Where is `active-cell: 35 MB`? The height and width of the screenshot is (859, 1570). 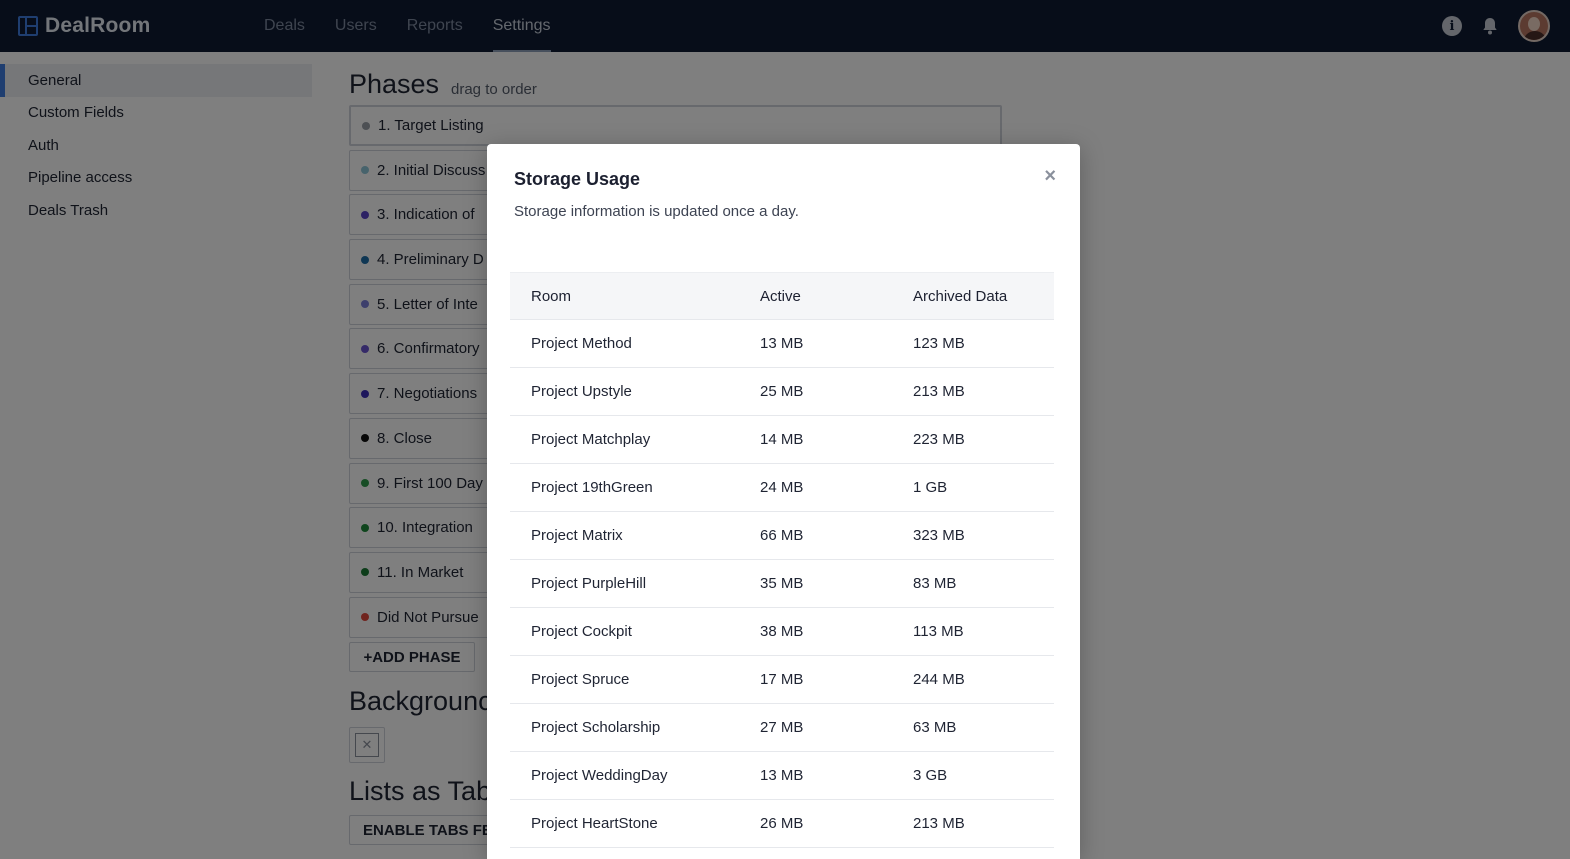
active-cell: 35 MB is located at coordinates (782, 583).